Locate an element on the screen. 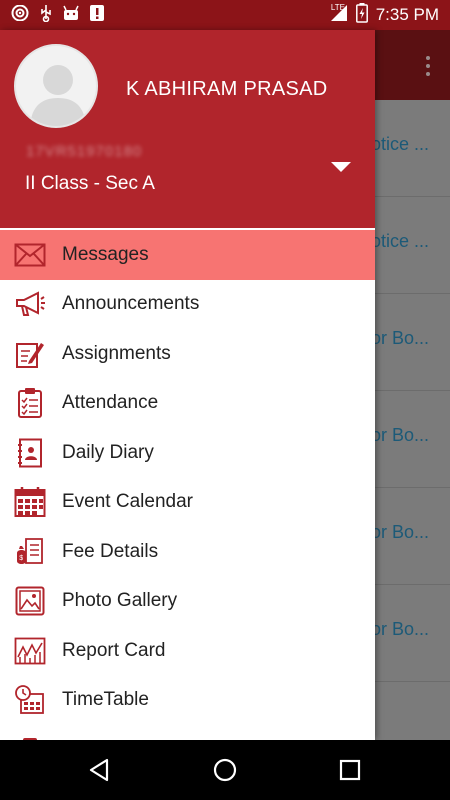 The image size is (450, 800). menu-label: Assignments is located at coordinates (116, 353).